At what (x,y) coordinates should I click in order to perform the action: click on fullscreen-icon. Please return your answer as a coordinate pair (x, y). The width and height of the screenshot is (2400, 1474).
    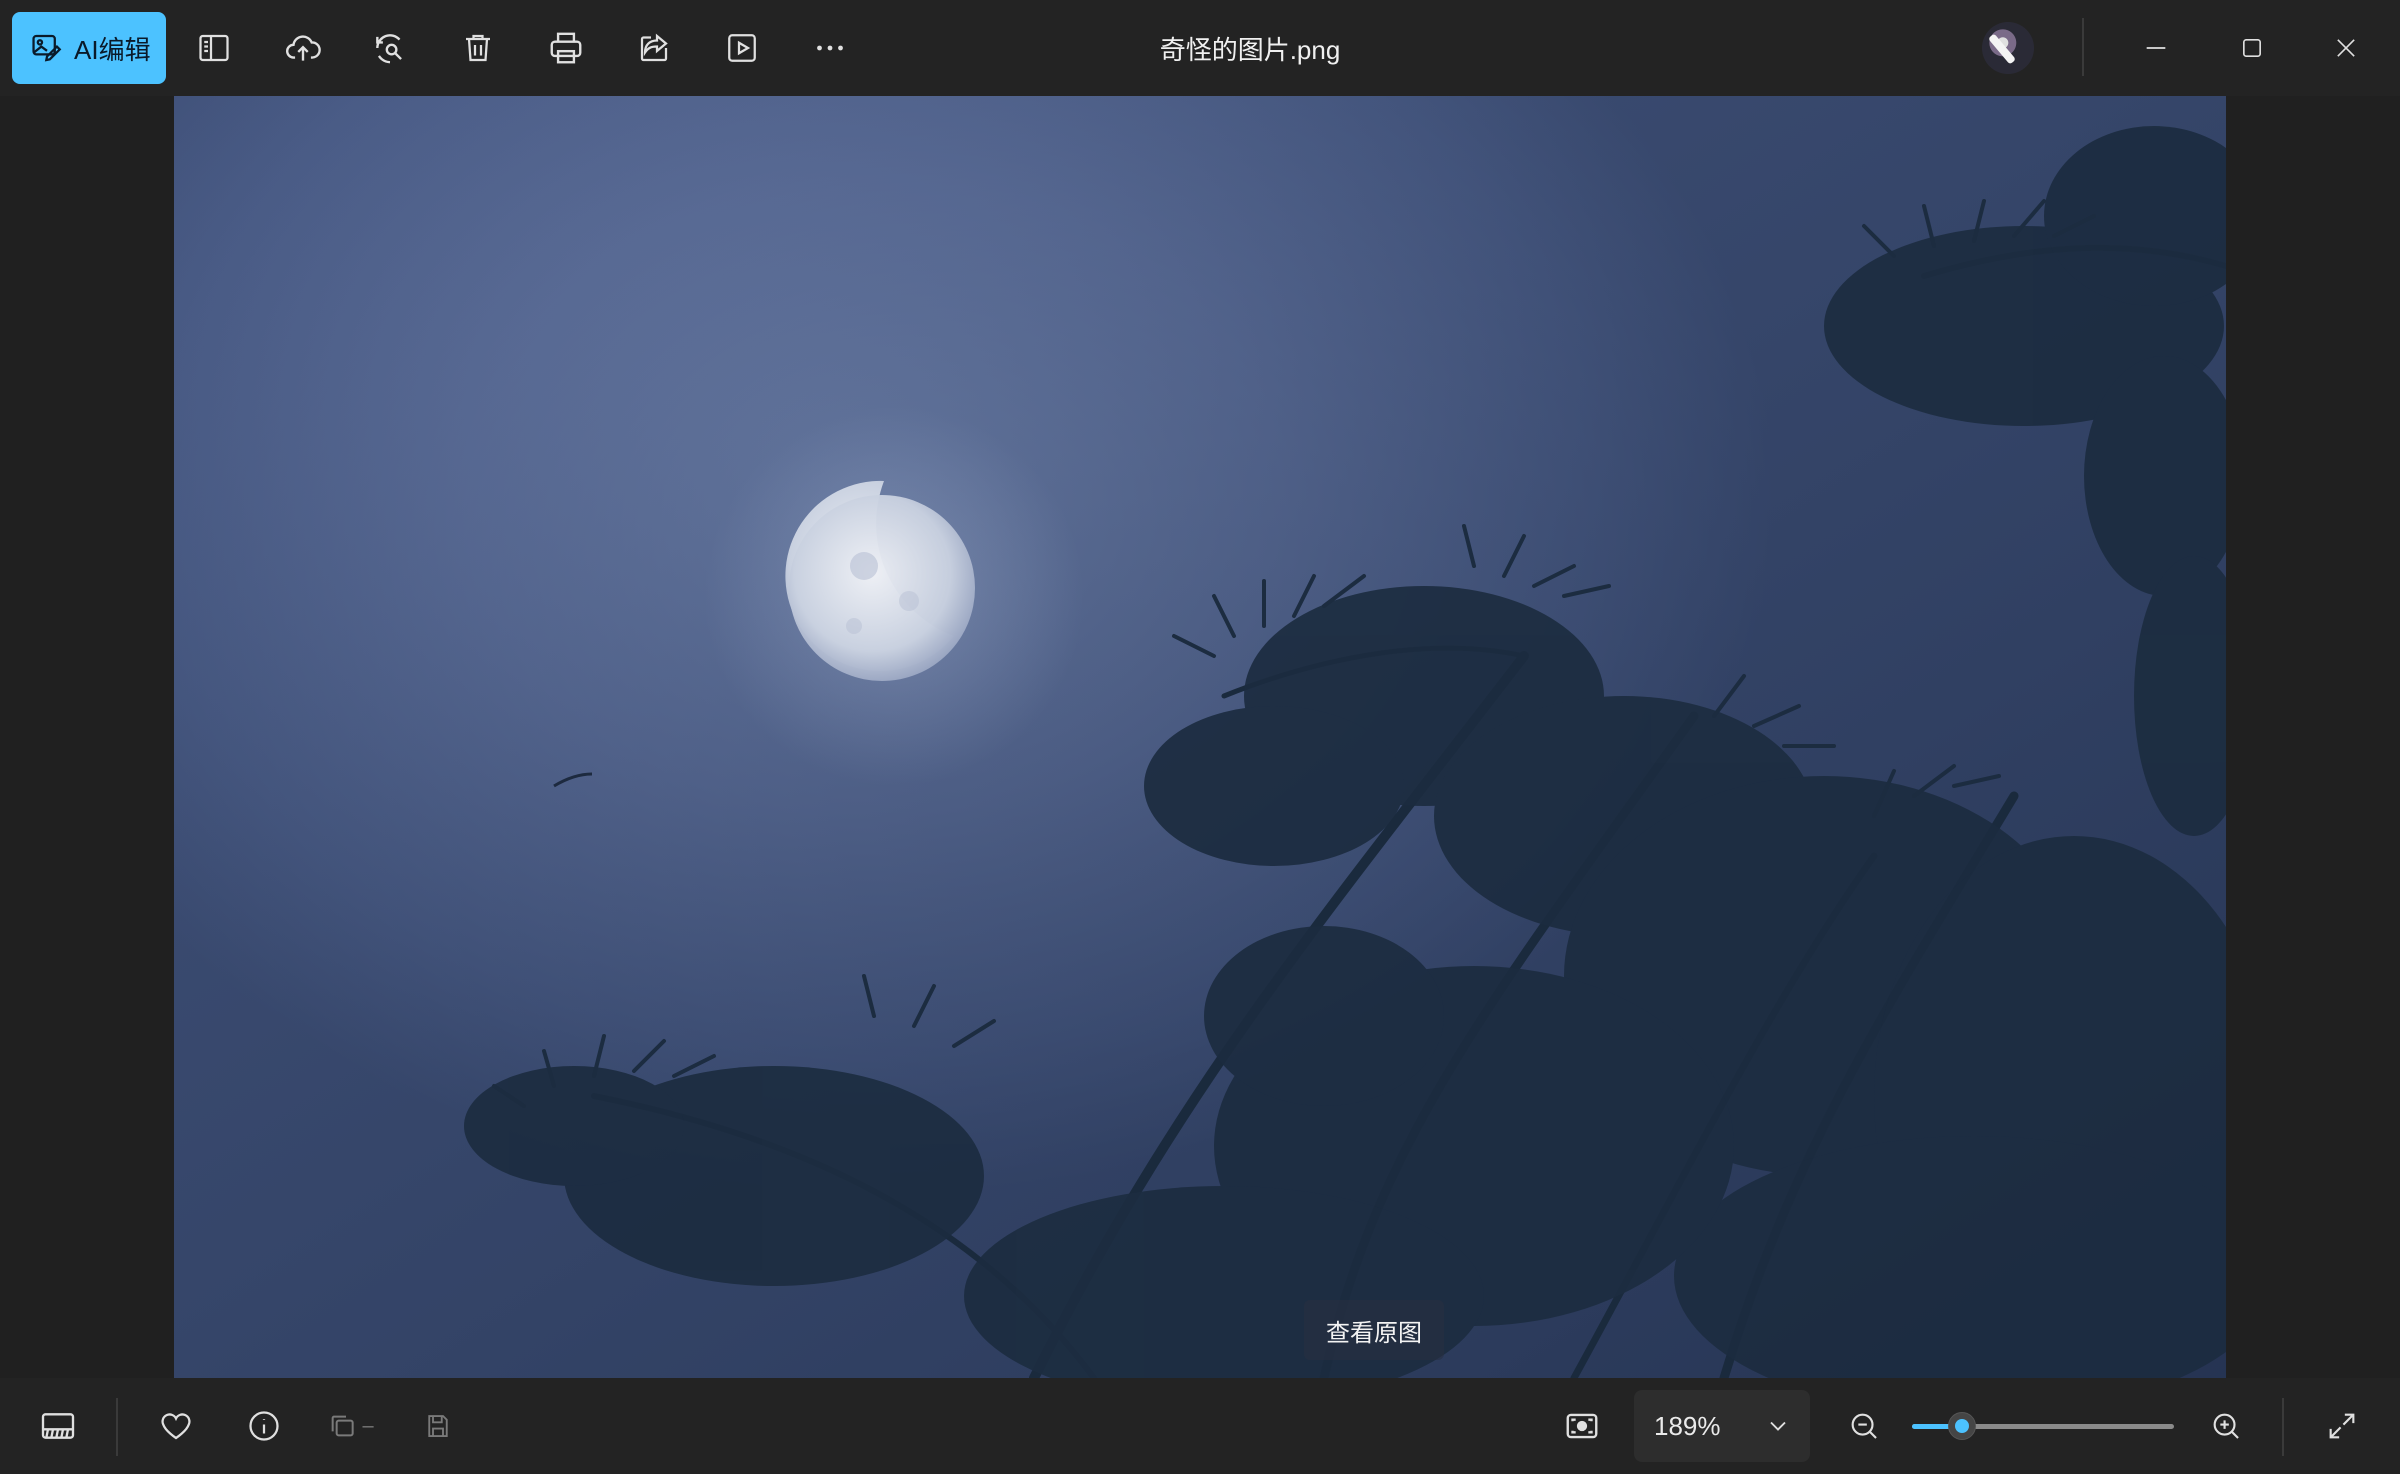
    Looking at the image, I should click on (2342, 1426).